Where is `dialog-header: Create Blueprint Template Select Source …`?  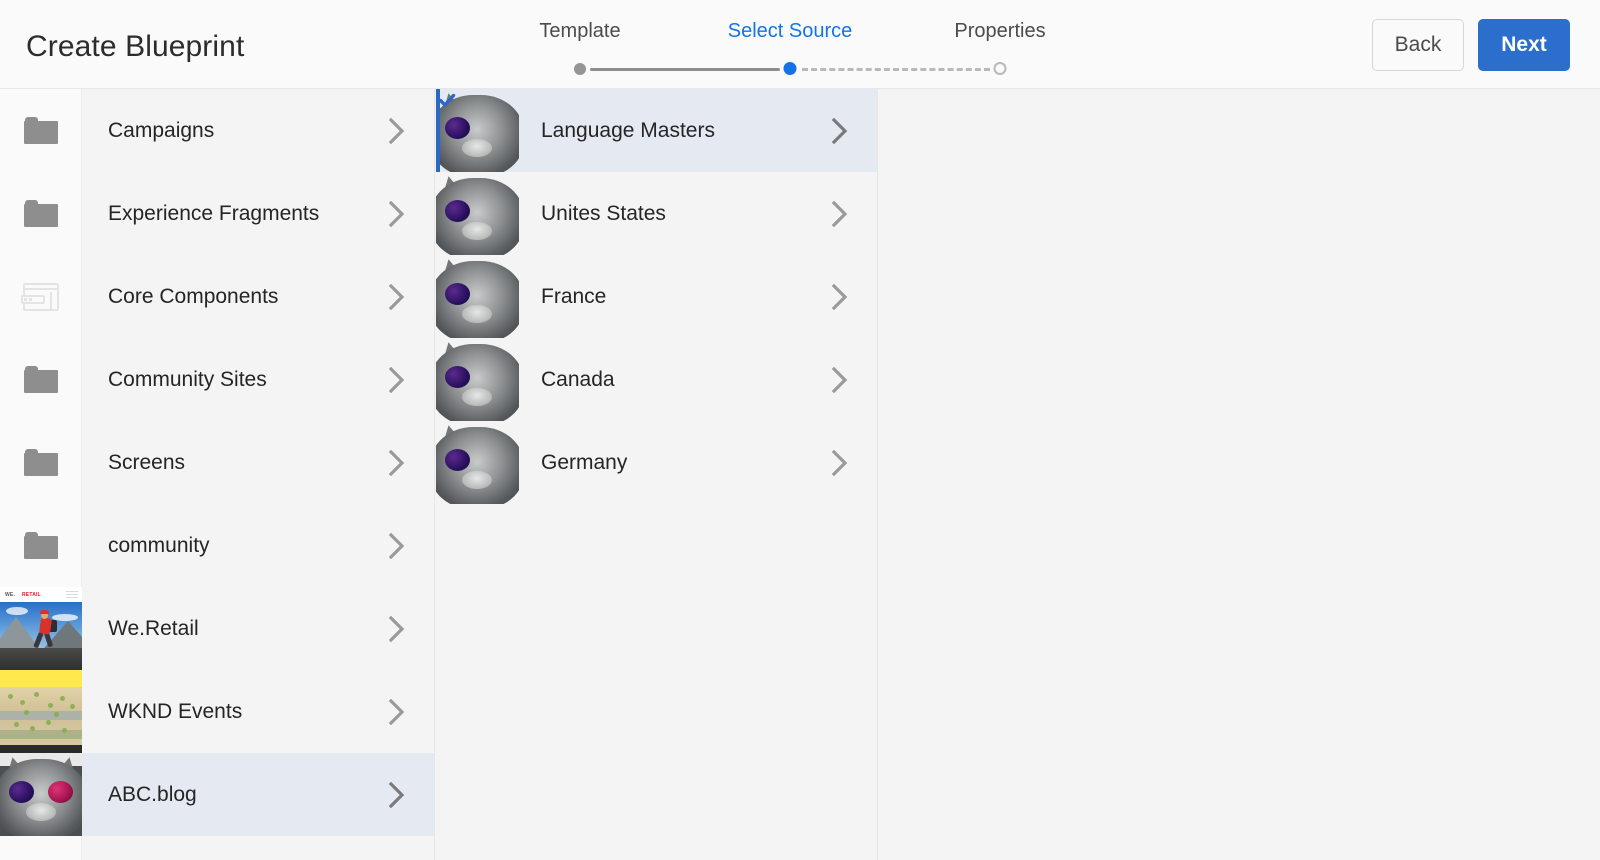 dialog-header: Create Blueprint Template Select Source … is located at coordinates (800, 44).